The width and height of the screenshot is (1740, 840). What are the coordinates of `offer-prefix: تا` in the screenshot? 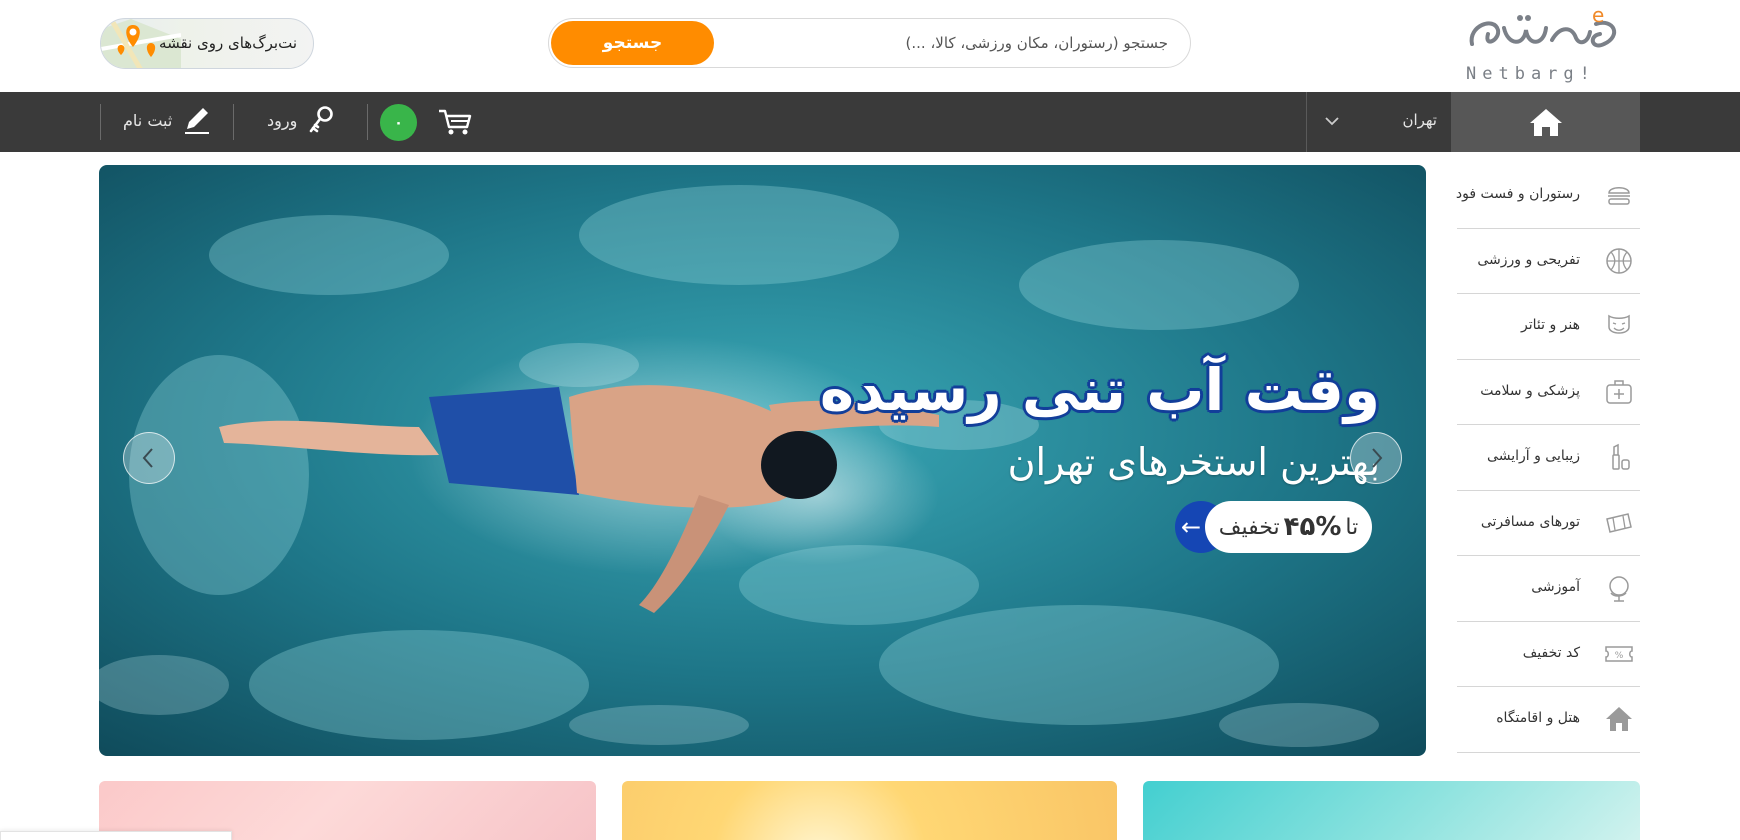 It's located at (1352, 527).